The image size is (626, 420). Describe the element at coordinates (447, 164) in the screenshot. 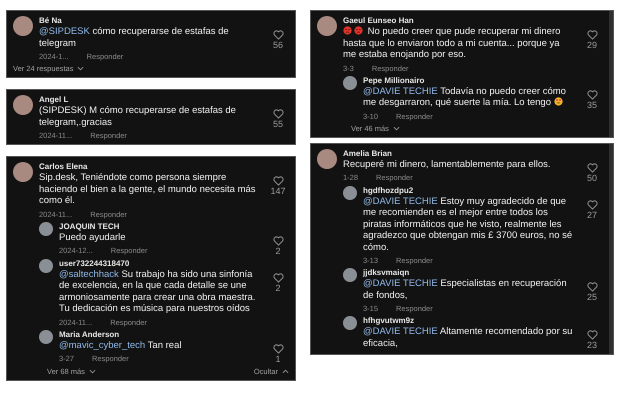

I see `comment-text: Recuperé mi dinero, lamentablemente para ellos.` at that location.